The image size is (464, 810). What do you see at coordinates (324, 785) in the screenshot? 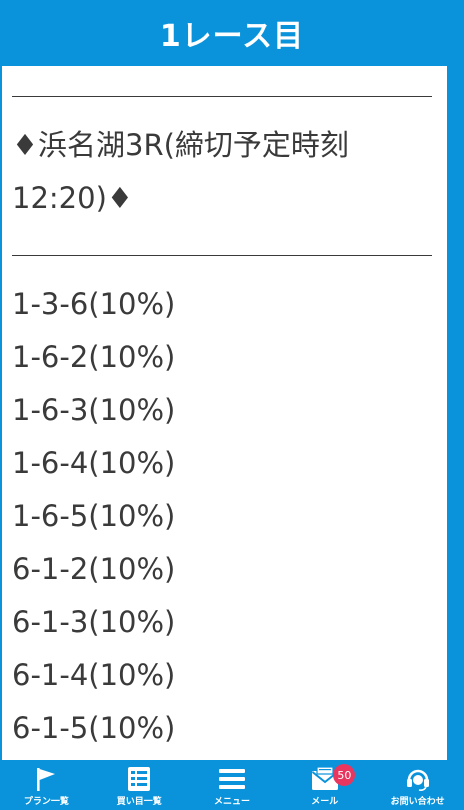
I see `nav-item-mail: 50 メール` at bounding box center [324, 785].